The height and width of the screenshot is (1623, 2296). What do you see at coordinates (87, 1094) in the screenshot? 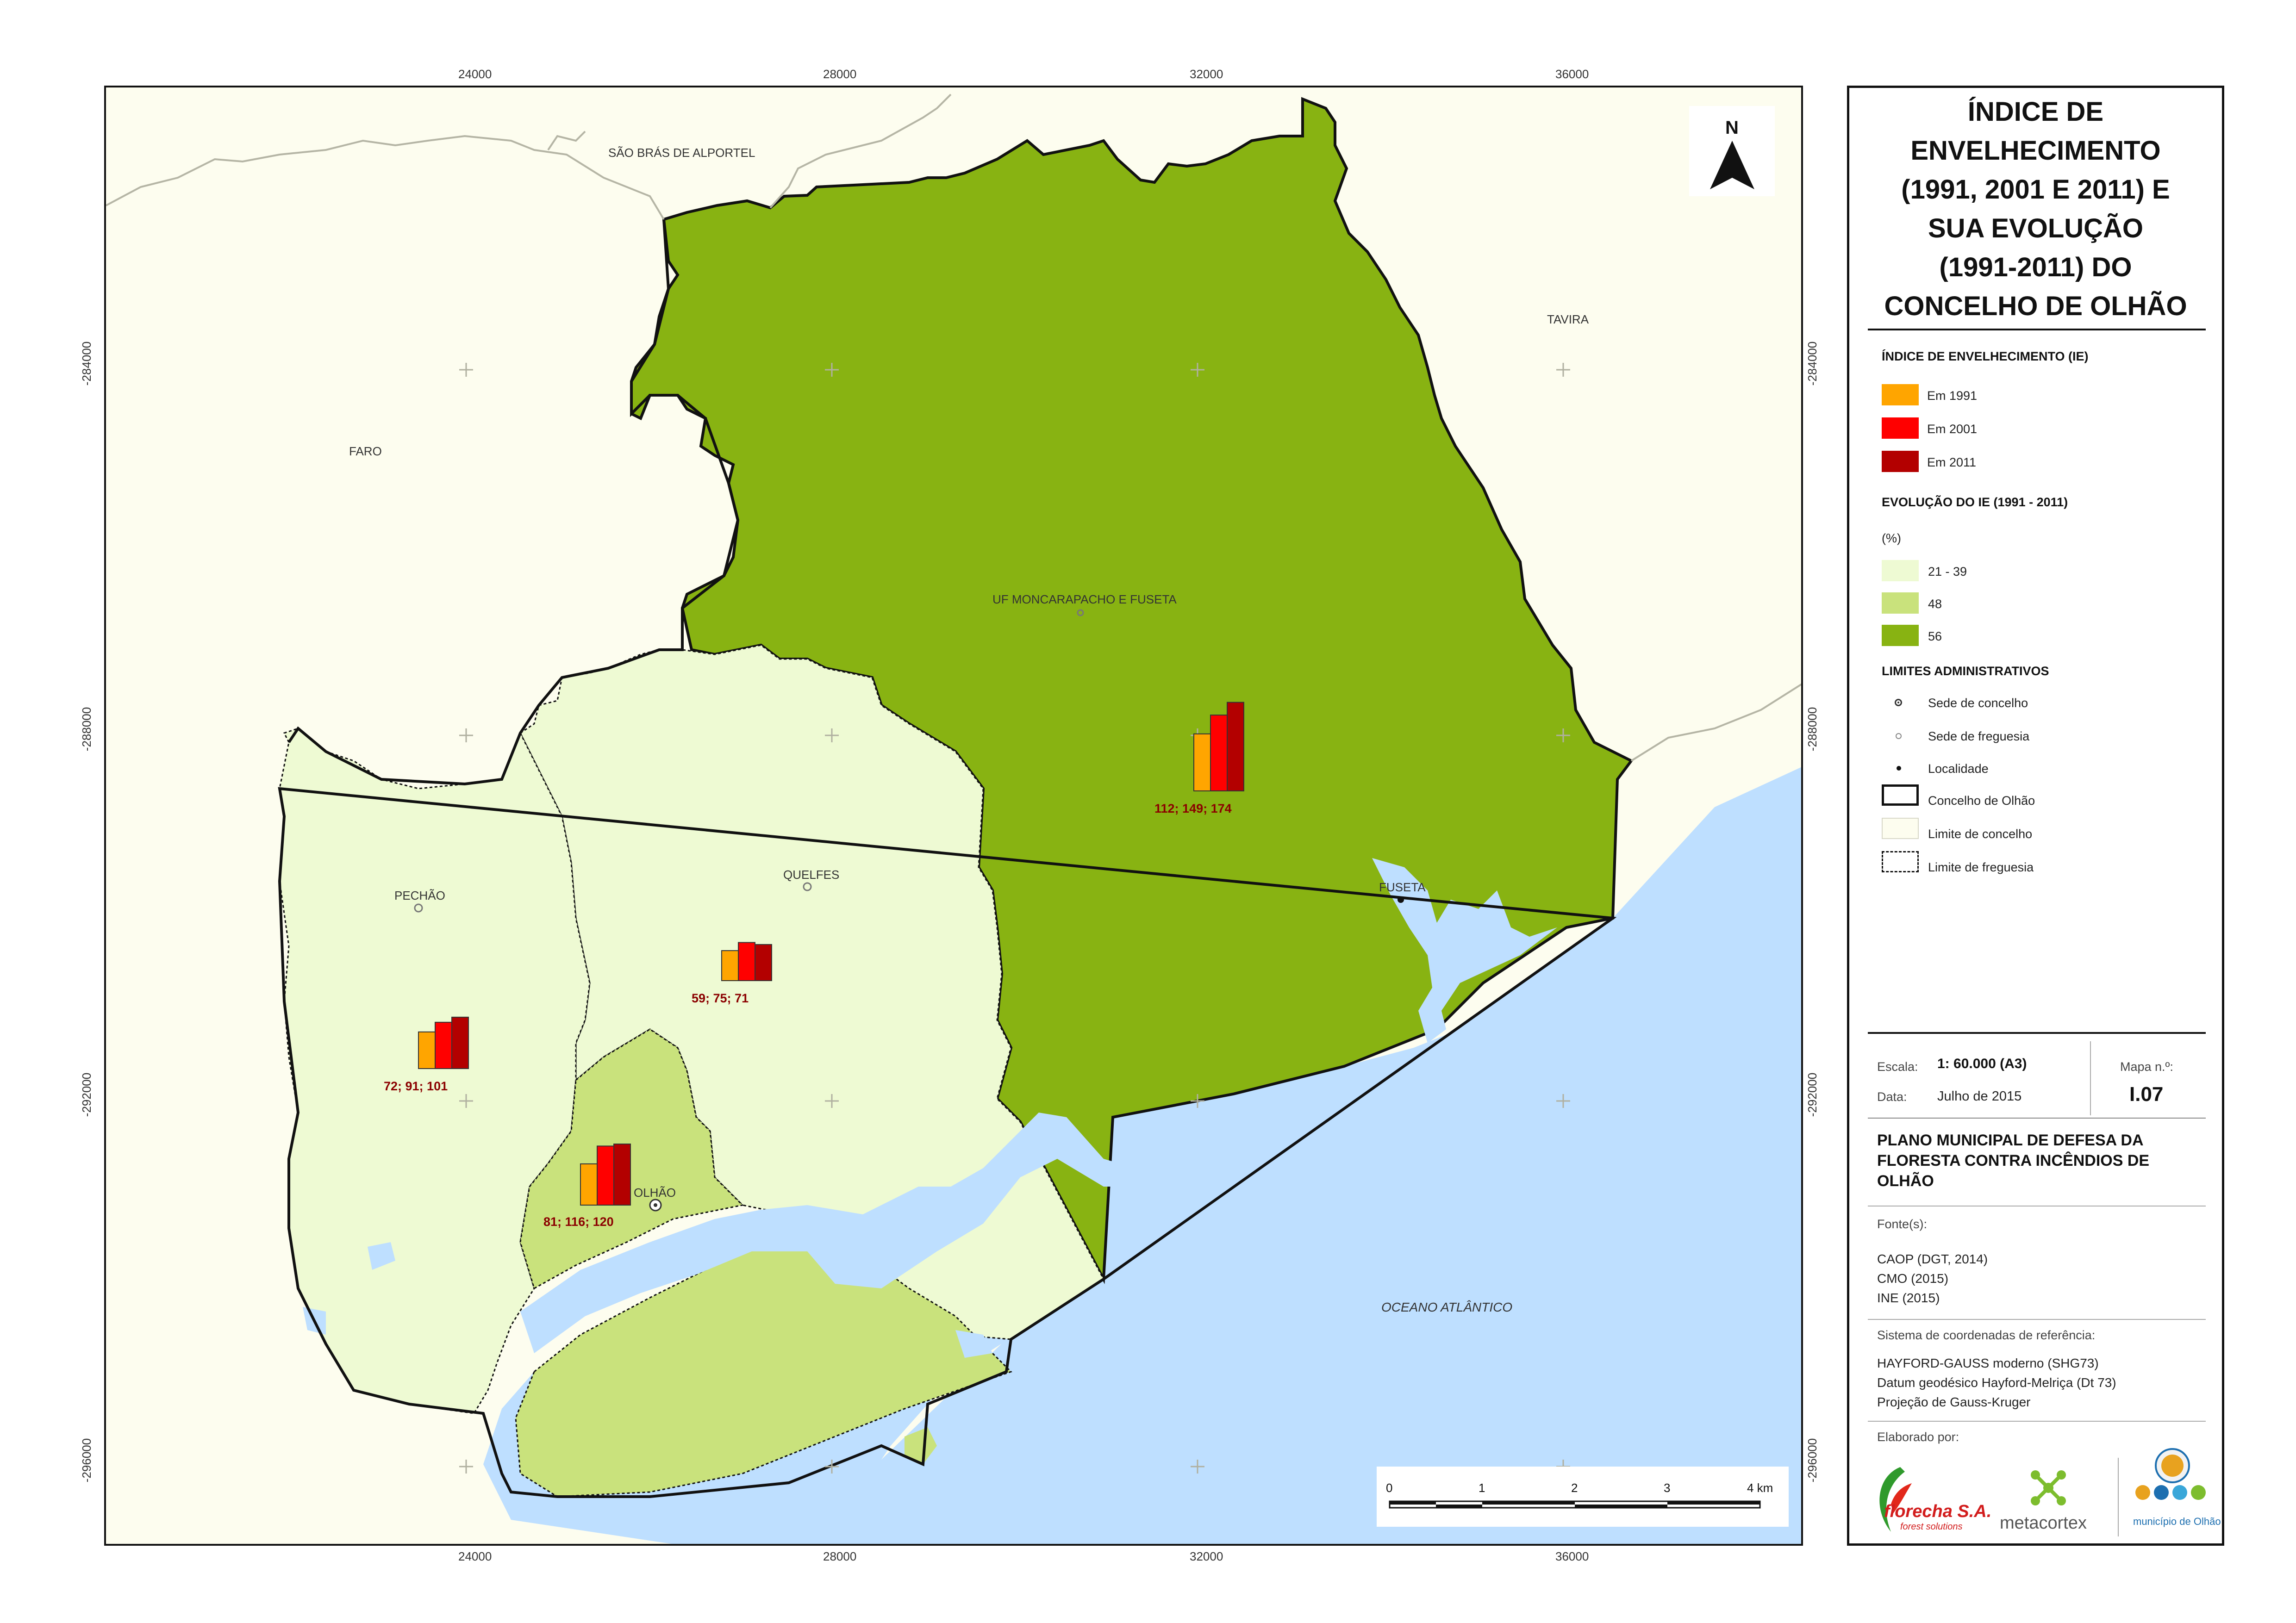
I see `coord-left-292000: -292000` at bounding box center [87, 1094].